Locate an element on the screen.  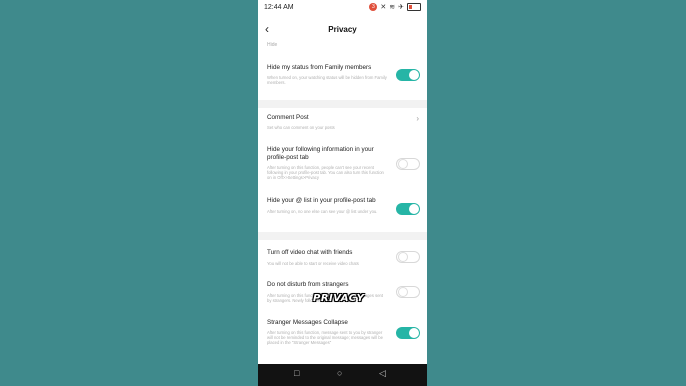
airplane-icon: ✈ is located at coordinates (401, 7).